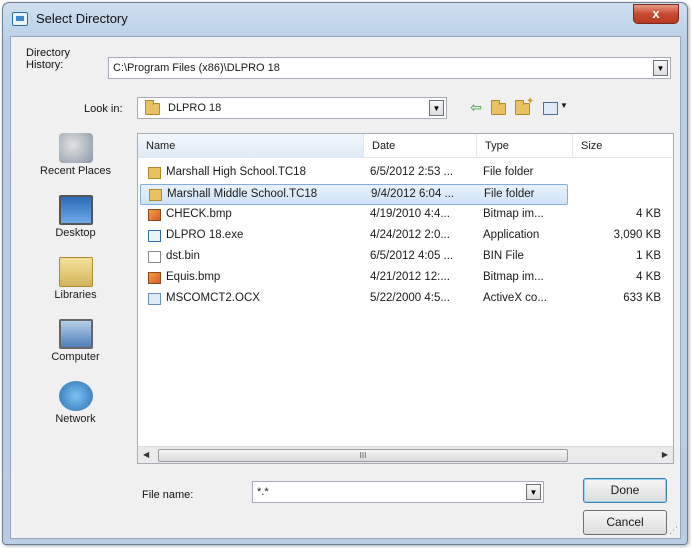 The width and height of the screenshot is (691, 548). I want to click on dialog-app-icon, so click(20, 19).